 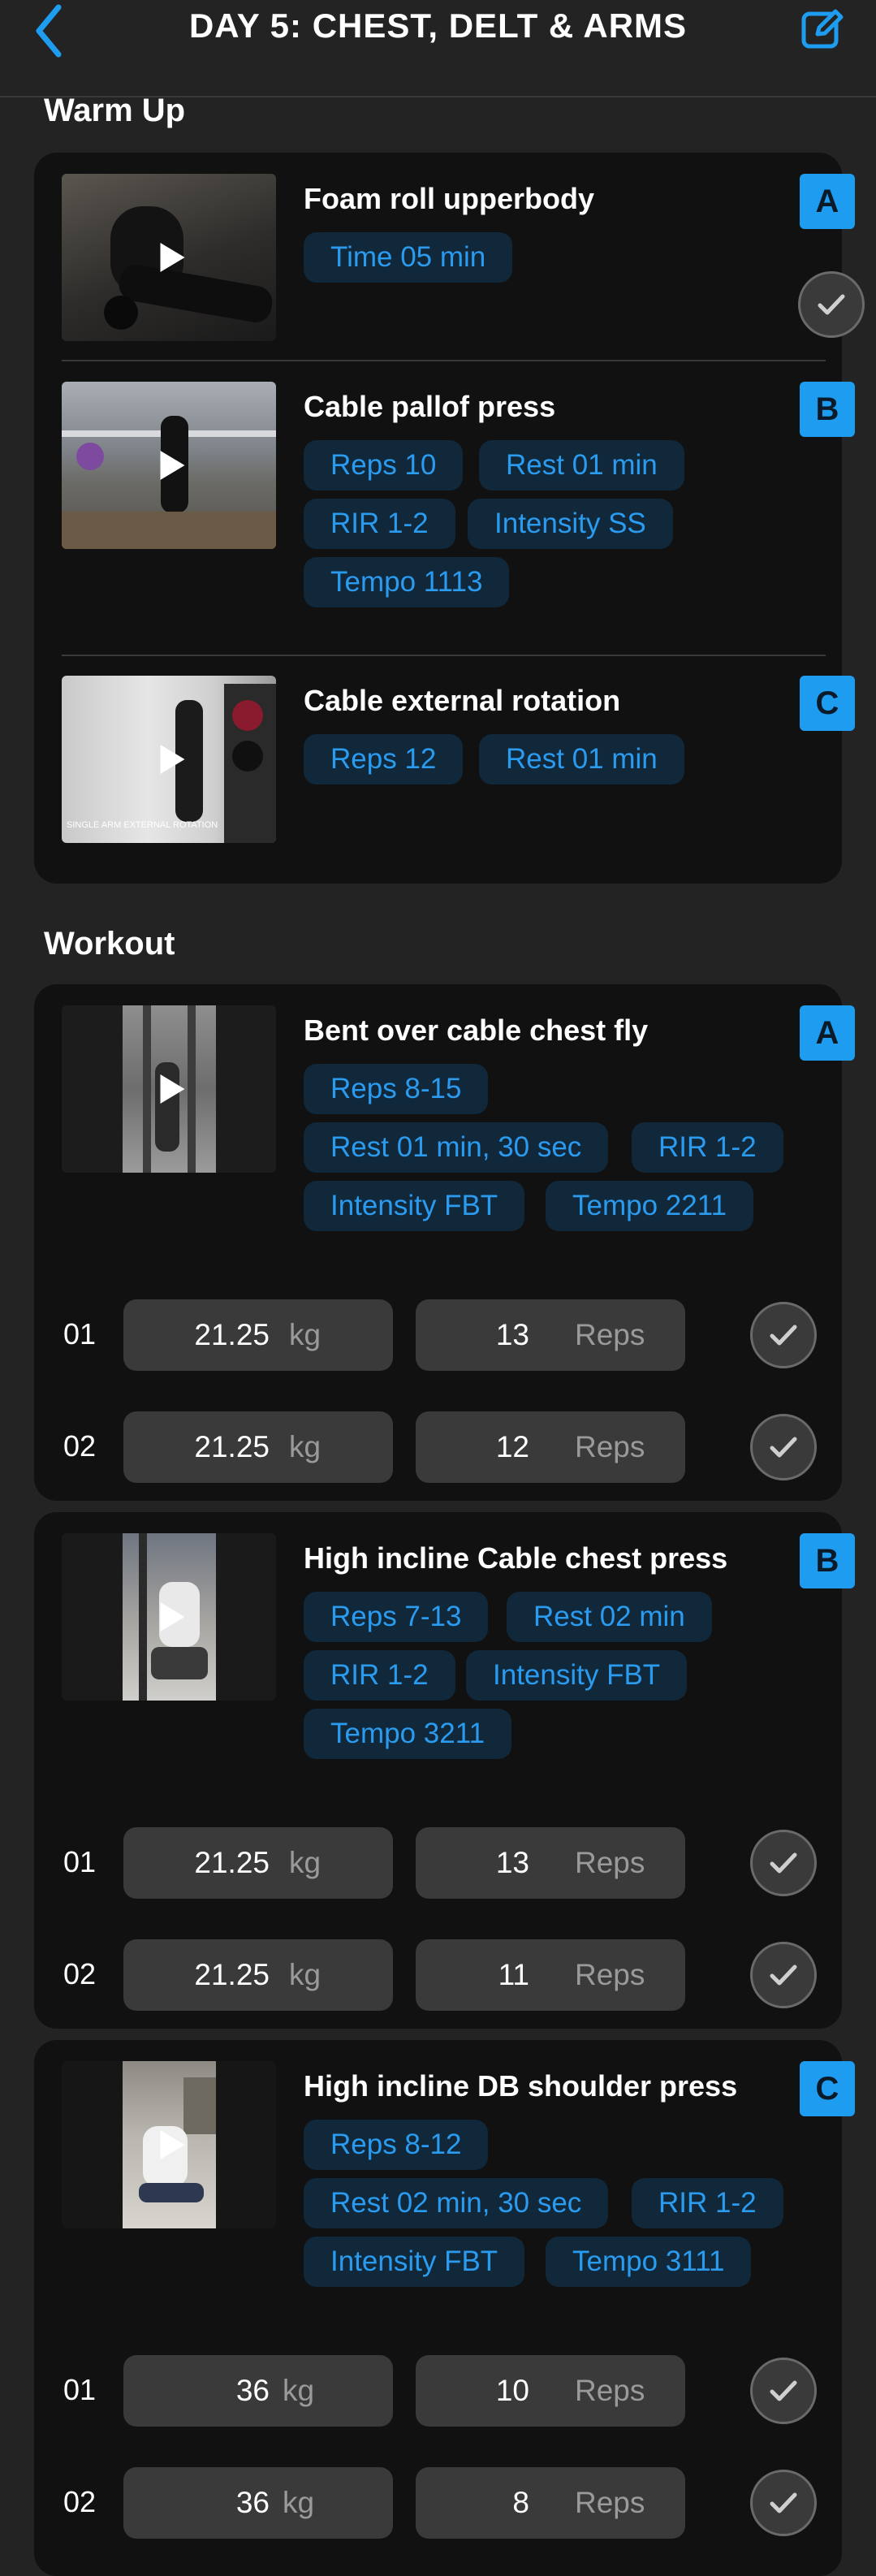 What do you see at coordinates (827, 1033) in the screenshot?
I see `exercise-letter-badge: A` at bounding box center [827, 1033].